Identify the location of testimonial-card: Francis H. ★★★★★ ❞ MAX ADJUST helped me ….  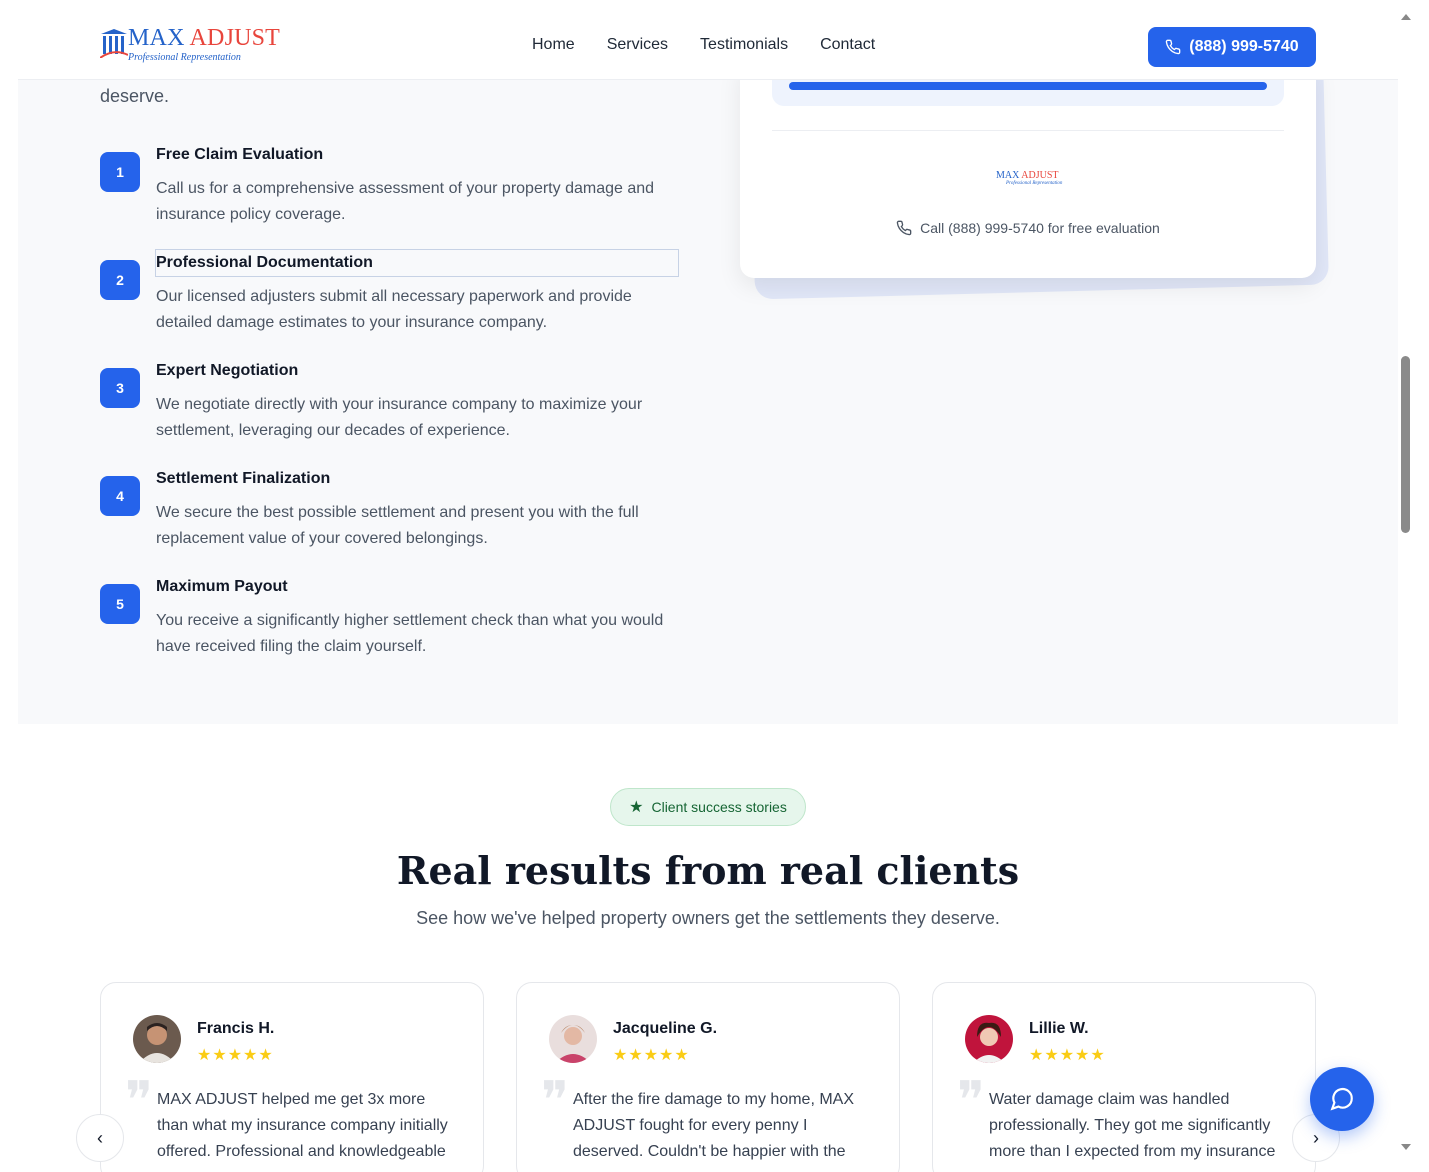
(292, 1077).